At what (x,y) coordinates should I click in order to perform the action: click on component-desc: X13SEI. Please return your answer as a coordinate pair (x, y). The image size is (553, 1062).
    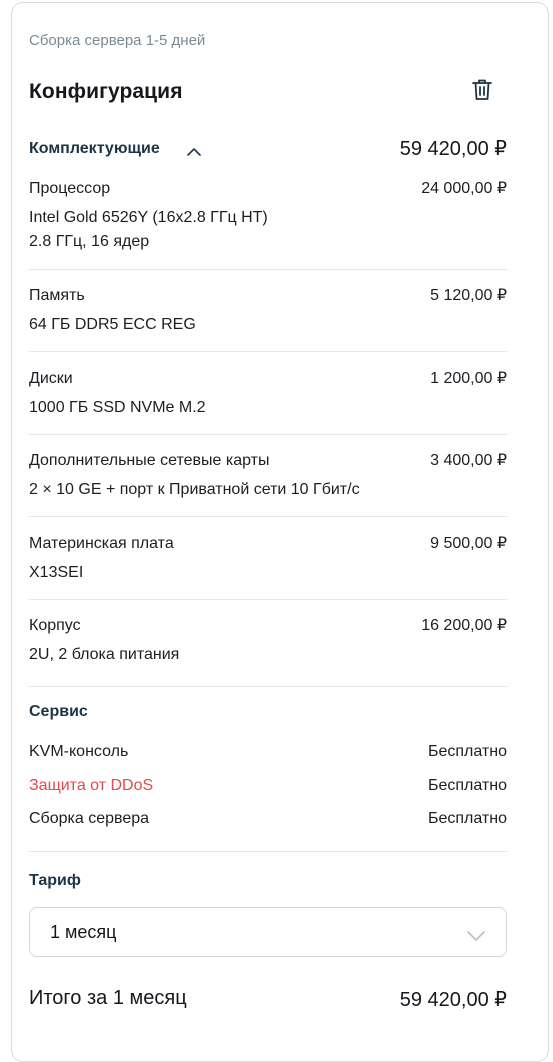
    Looking at the image, I should click on (56, 572).